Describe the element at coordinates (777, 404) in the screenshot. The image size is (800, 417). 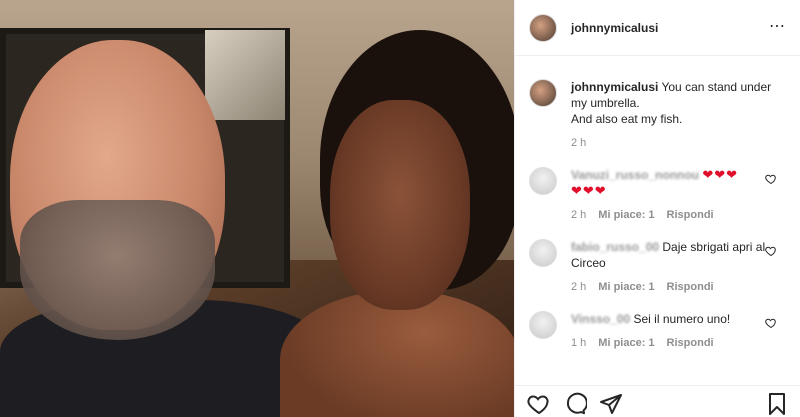
I see `bookmark-icon` at that location.